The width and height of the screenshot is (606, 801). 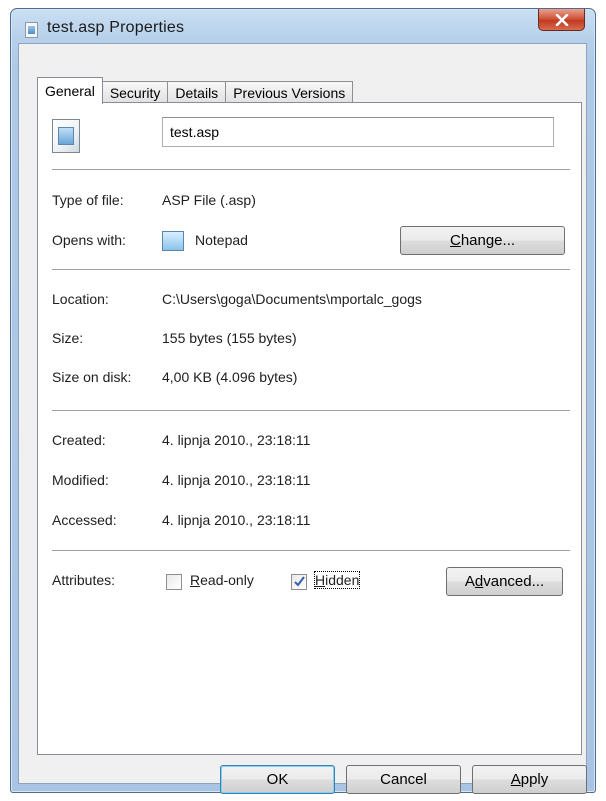 I want to click on readonly-checkbox, so click(x=174, y=582).